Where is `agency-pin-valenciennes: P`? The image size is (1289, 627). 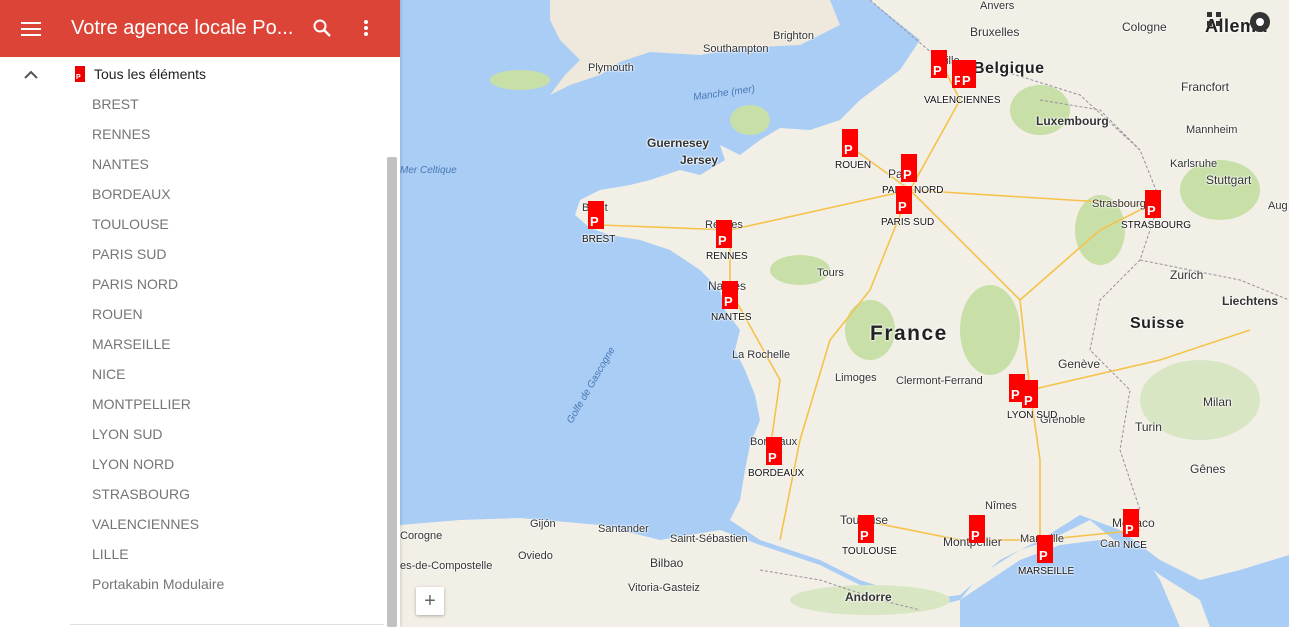
agency-pin-valenciennes: P is located at coordinates (968, 74).